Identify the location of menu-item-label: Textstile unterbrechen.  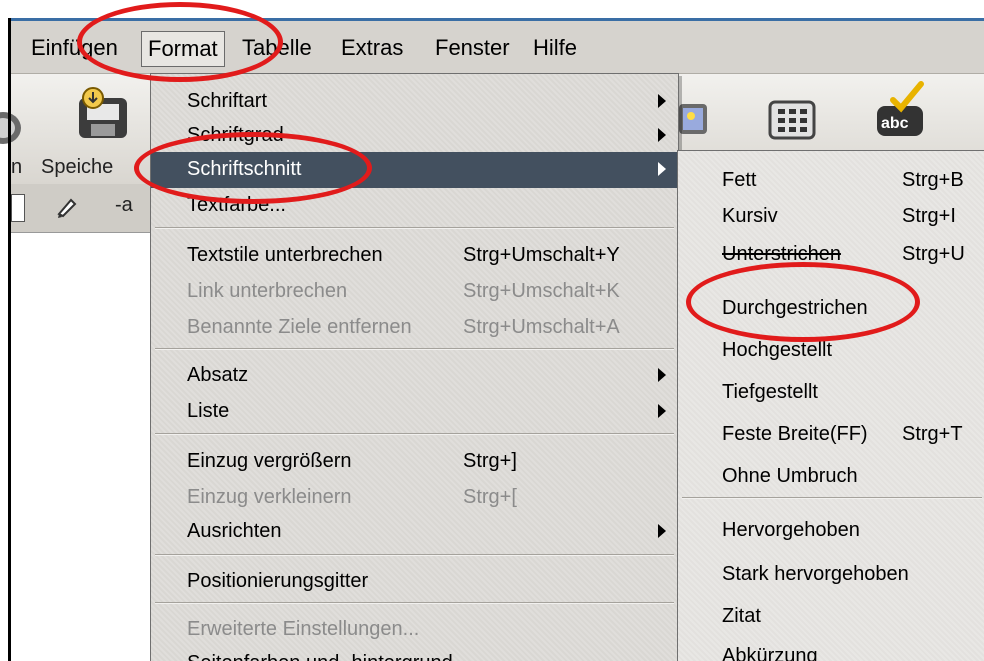
(285, 255).